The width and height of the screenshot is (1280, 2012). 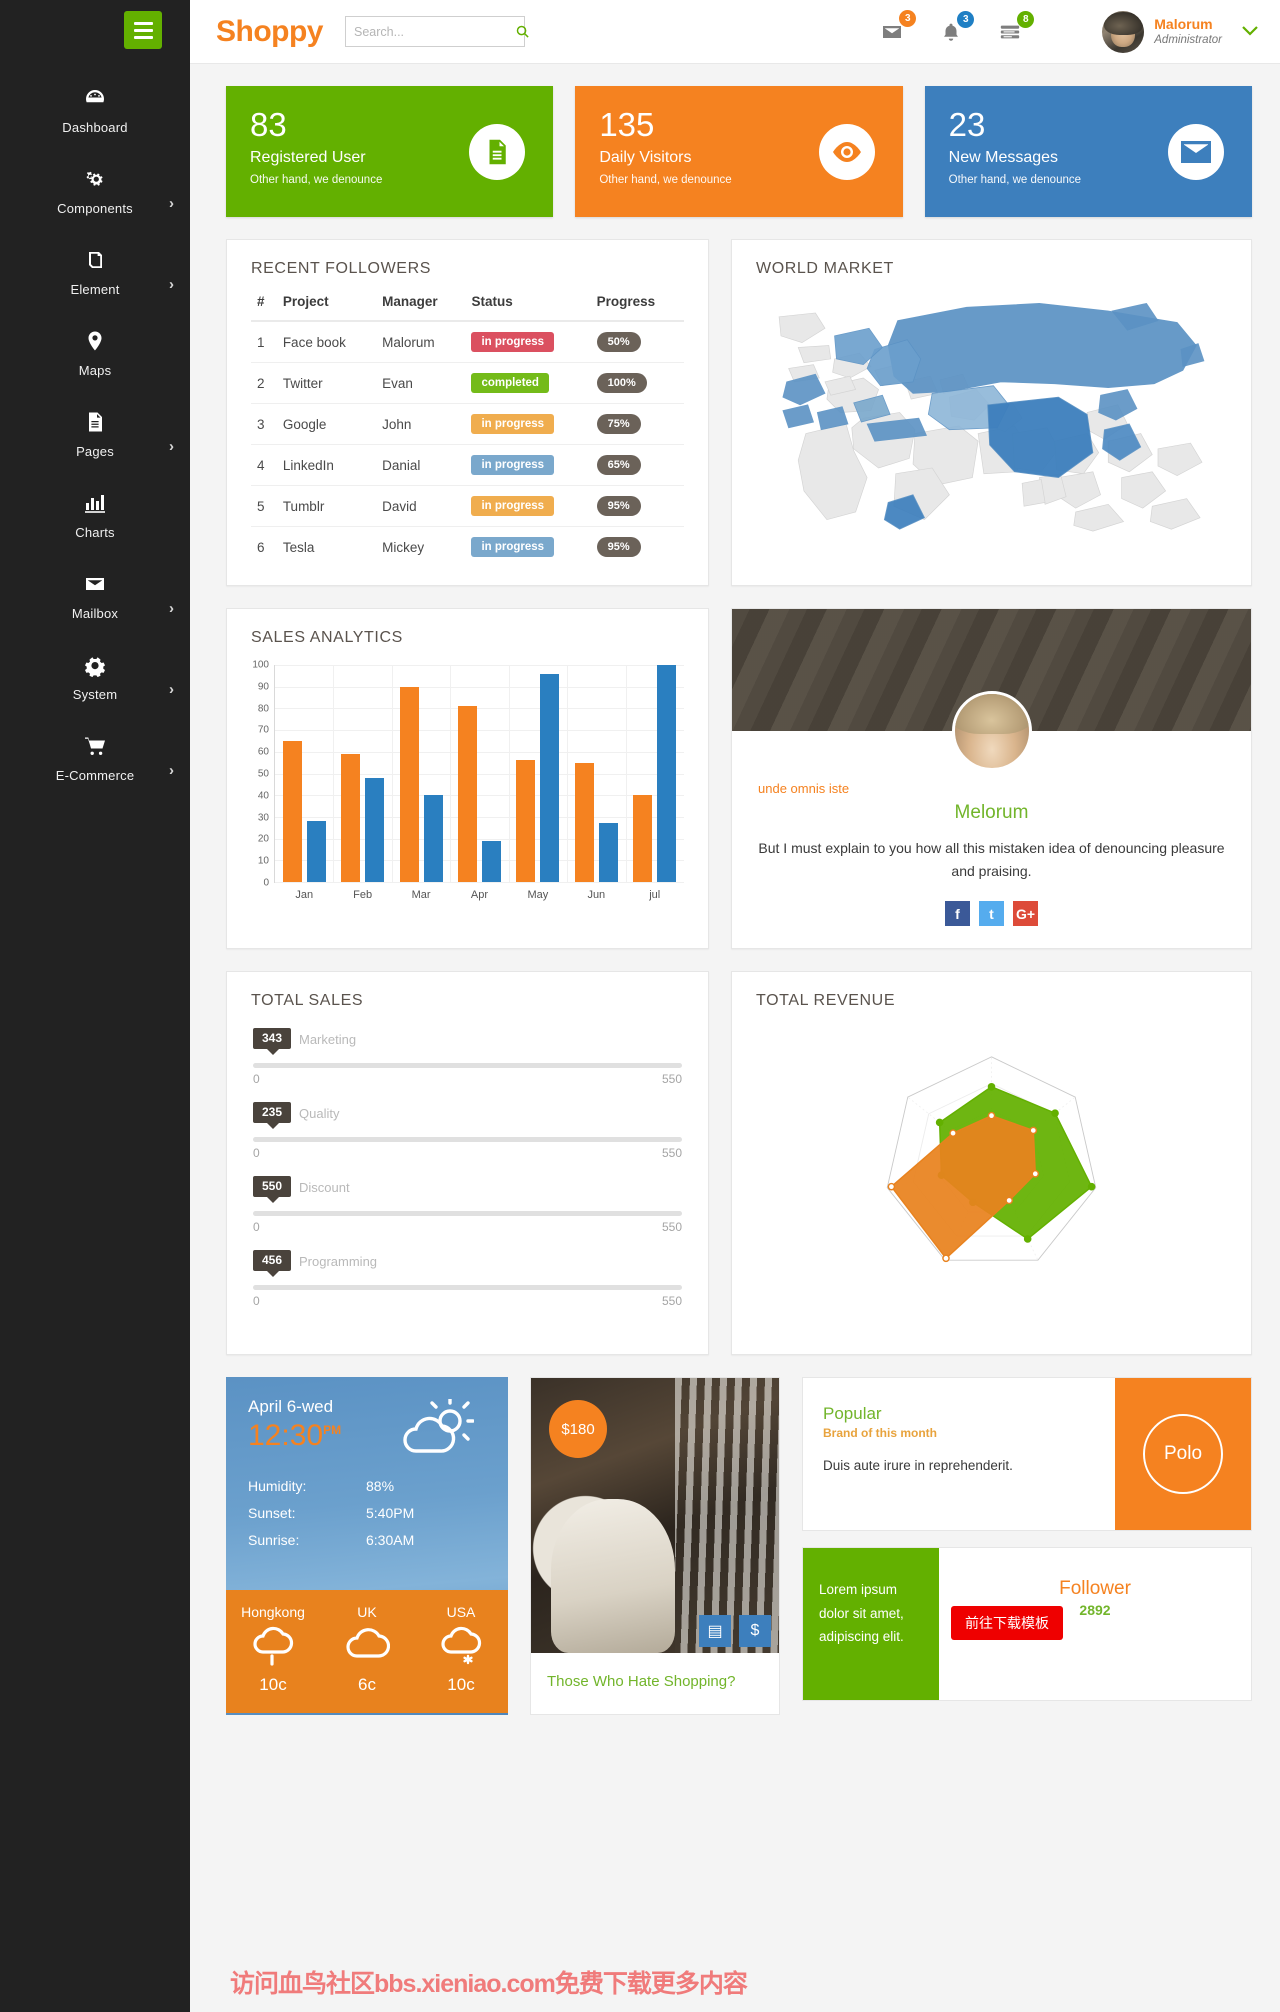 I want to click on notification-tasks: 8, so click(x=1016, y=26).